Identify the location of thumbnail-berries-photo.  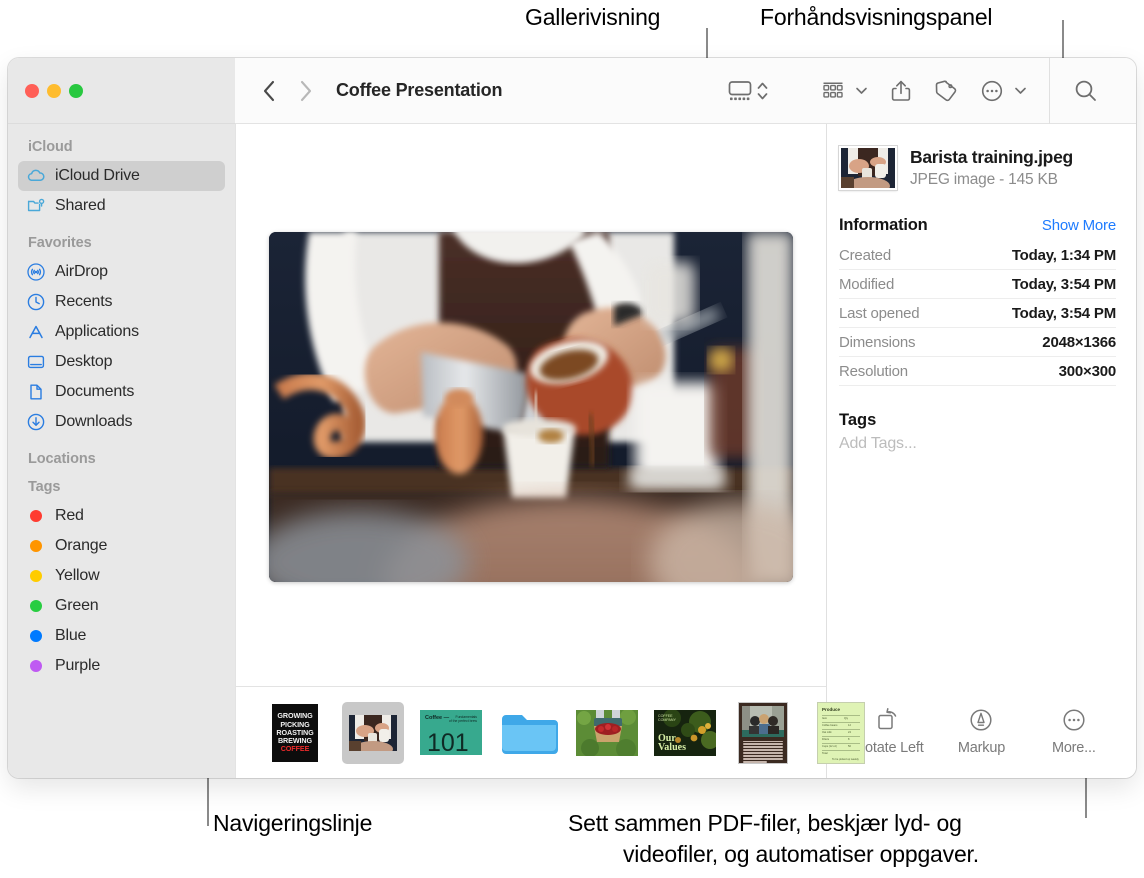
(607, 733).